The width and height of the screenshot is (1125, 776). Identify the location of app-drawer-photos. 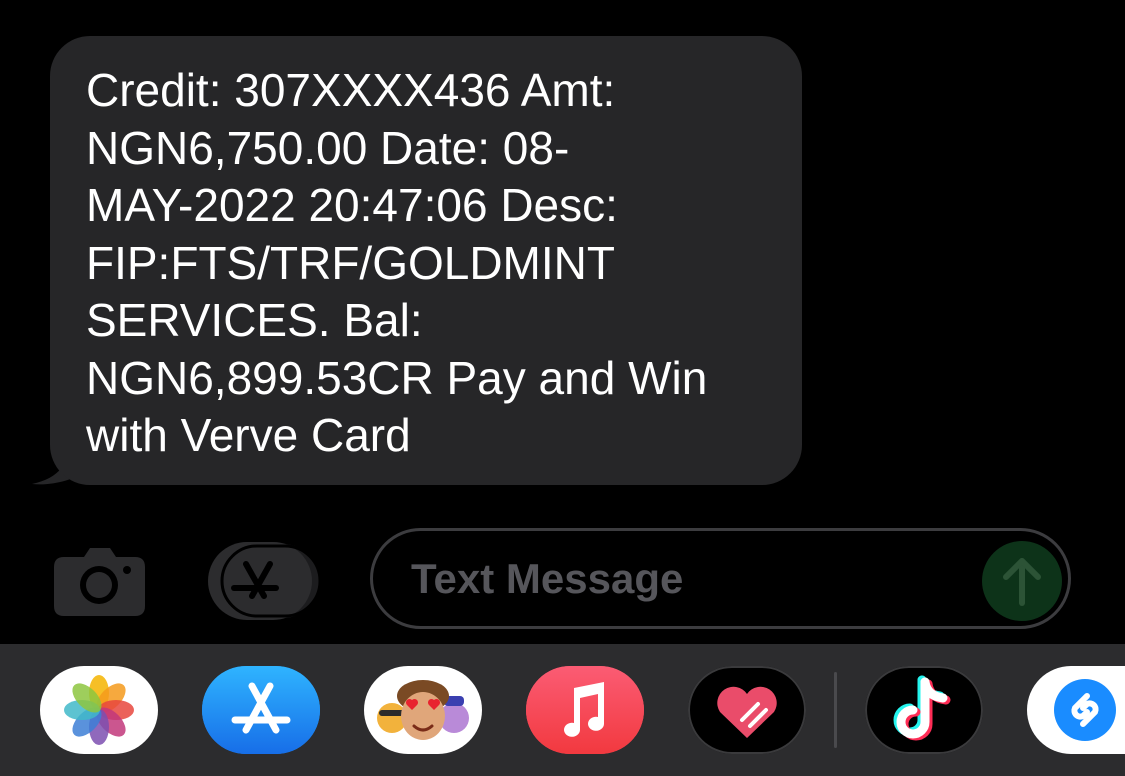
(99, 710).